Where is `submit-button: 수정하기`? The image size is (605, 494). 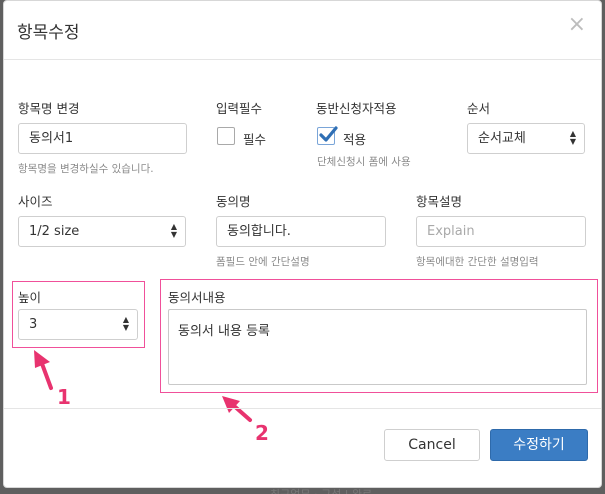
submit-button: 수정하기 is located at coordinates (539, 445).